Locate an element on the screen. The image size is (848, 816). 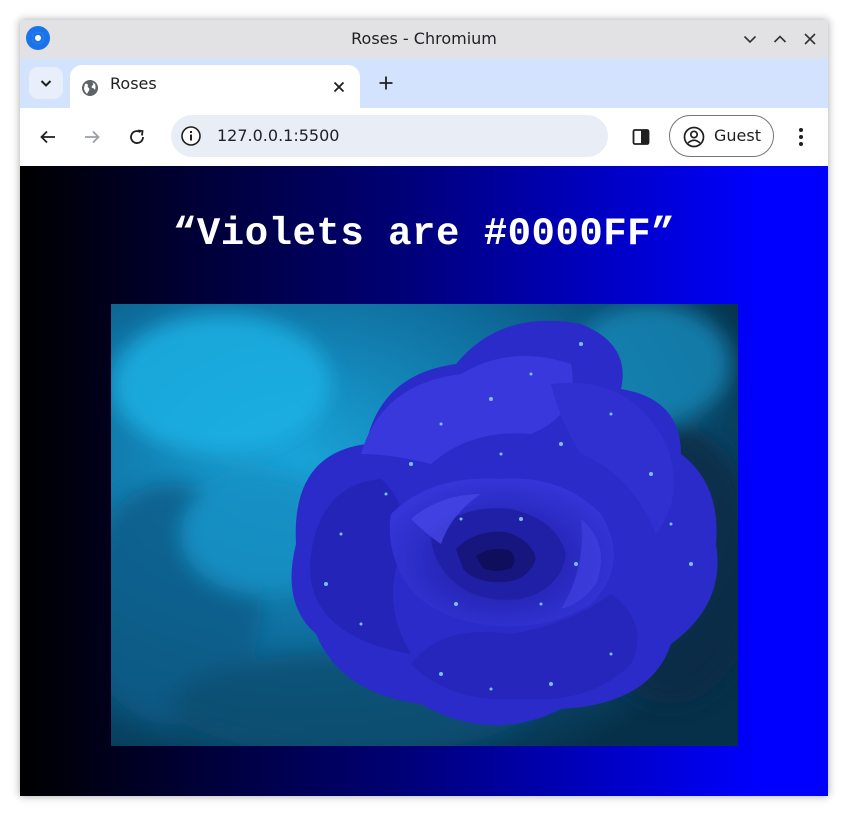
chevron-up-icon is located at coordinates (780, 39).